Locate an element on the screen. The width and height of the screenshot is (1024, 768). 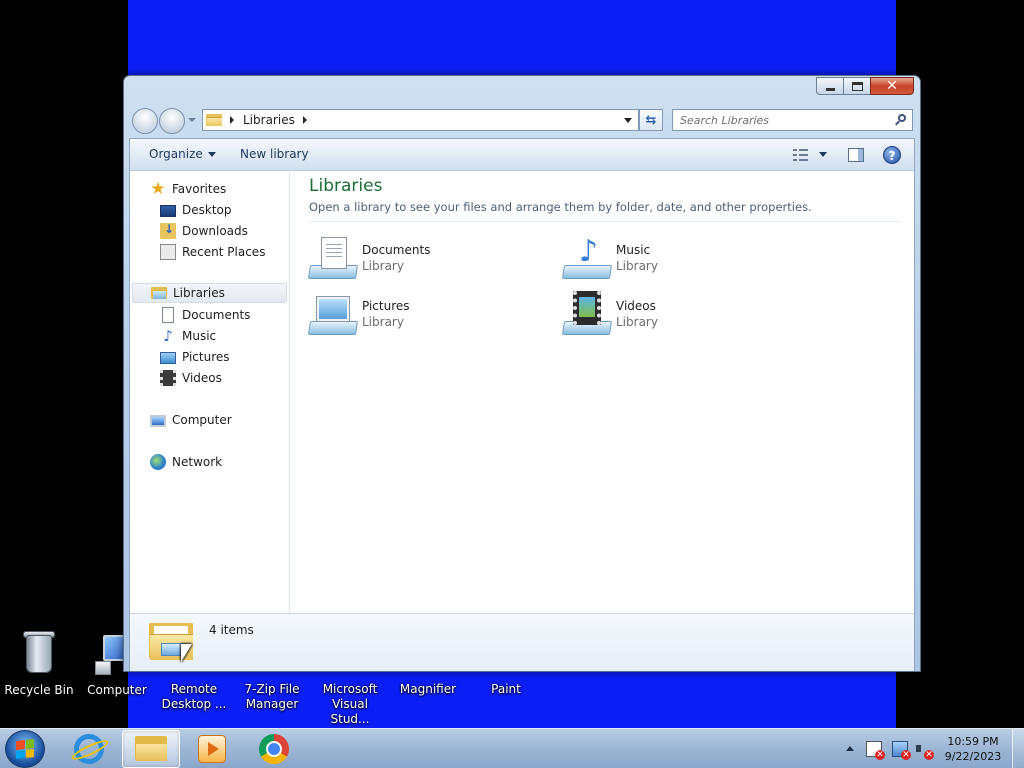
sidebar-item-libraries: Libraries is located at coordinates (209, 293).